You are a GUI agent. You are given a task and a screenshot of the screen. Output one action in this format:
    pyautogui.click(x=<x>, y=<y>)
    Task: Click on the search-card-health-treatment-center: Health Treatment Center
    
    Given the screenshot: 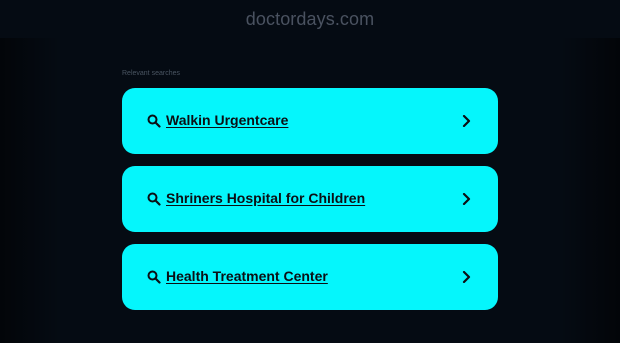 What is the action you would take?
    pyautogui.click(x=310, y=277)
    